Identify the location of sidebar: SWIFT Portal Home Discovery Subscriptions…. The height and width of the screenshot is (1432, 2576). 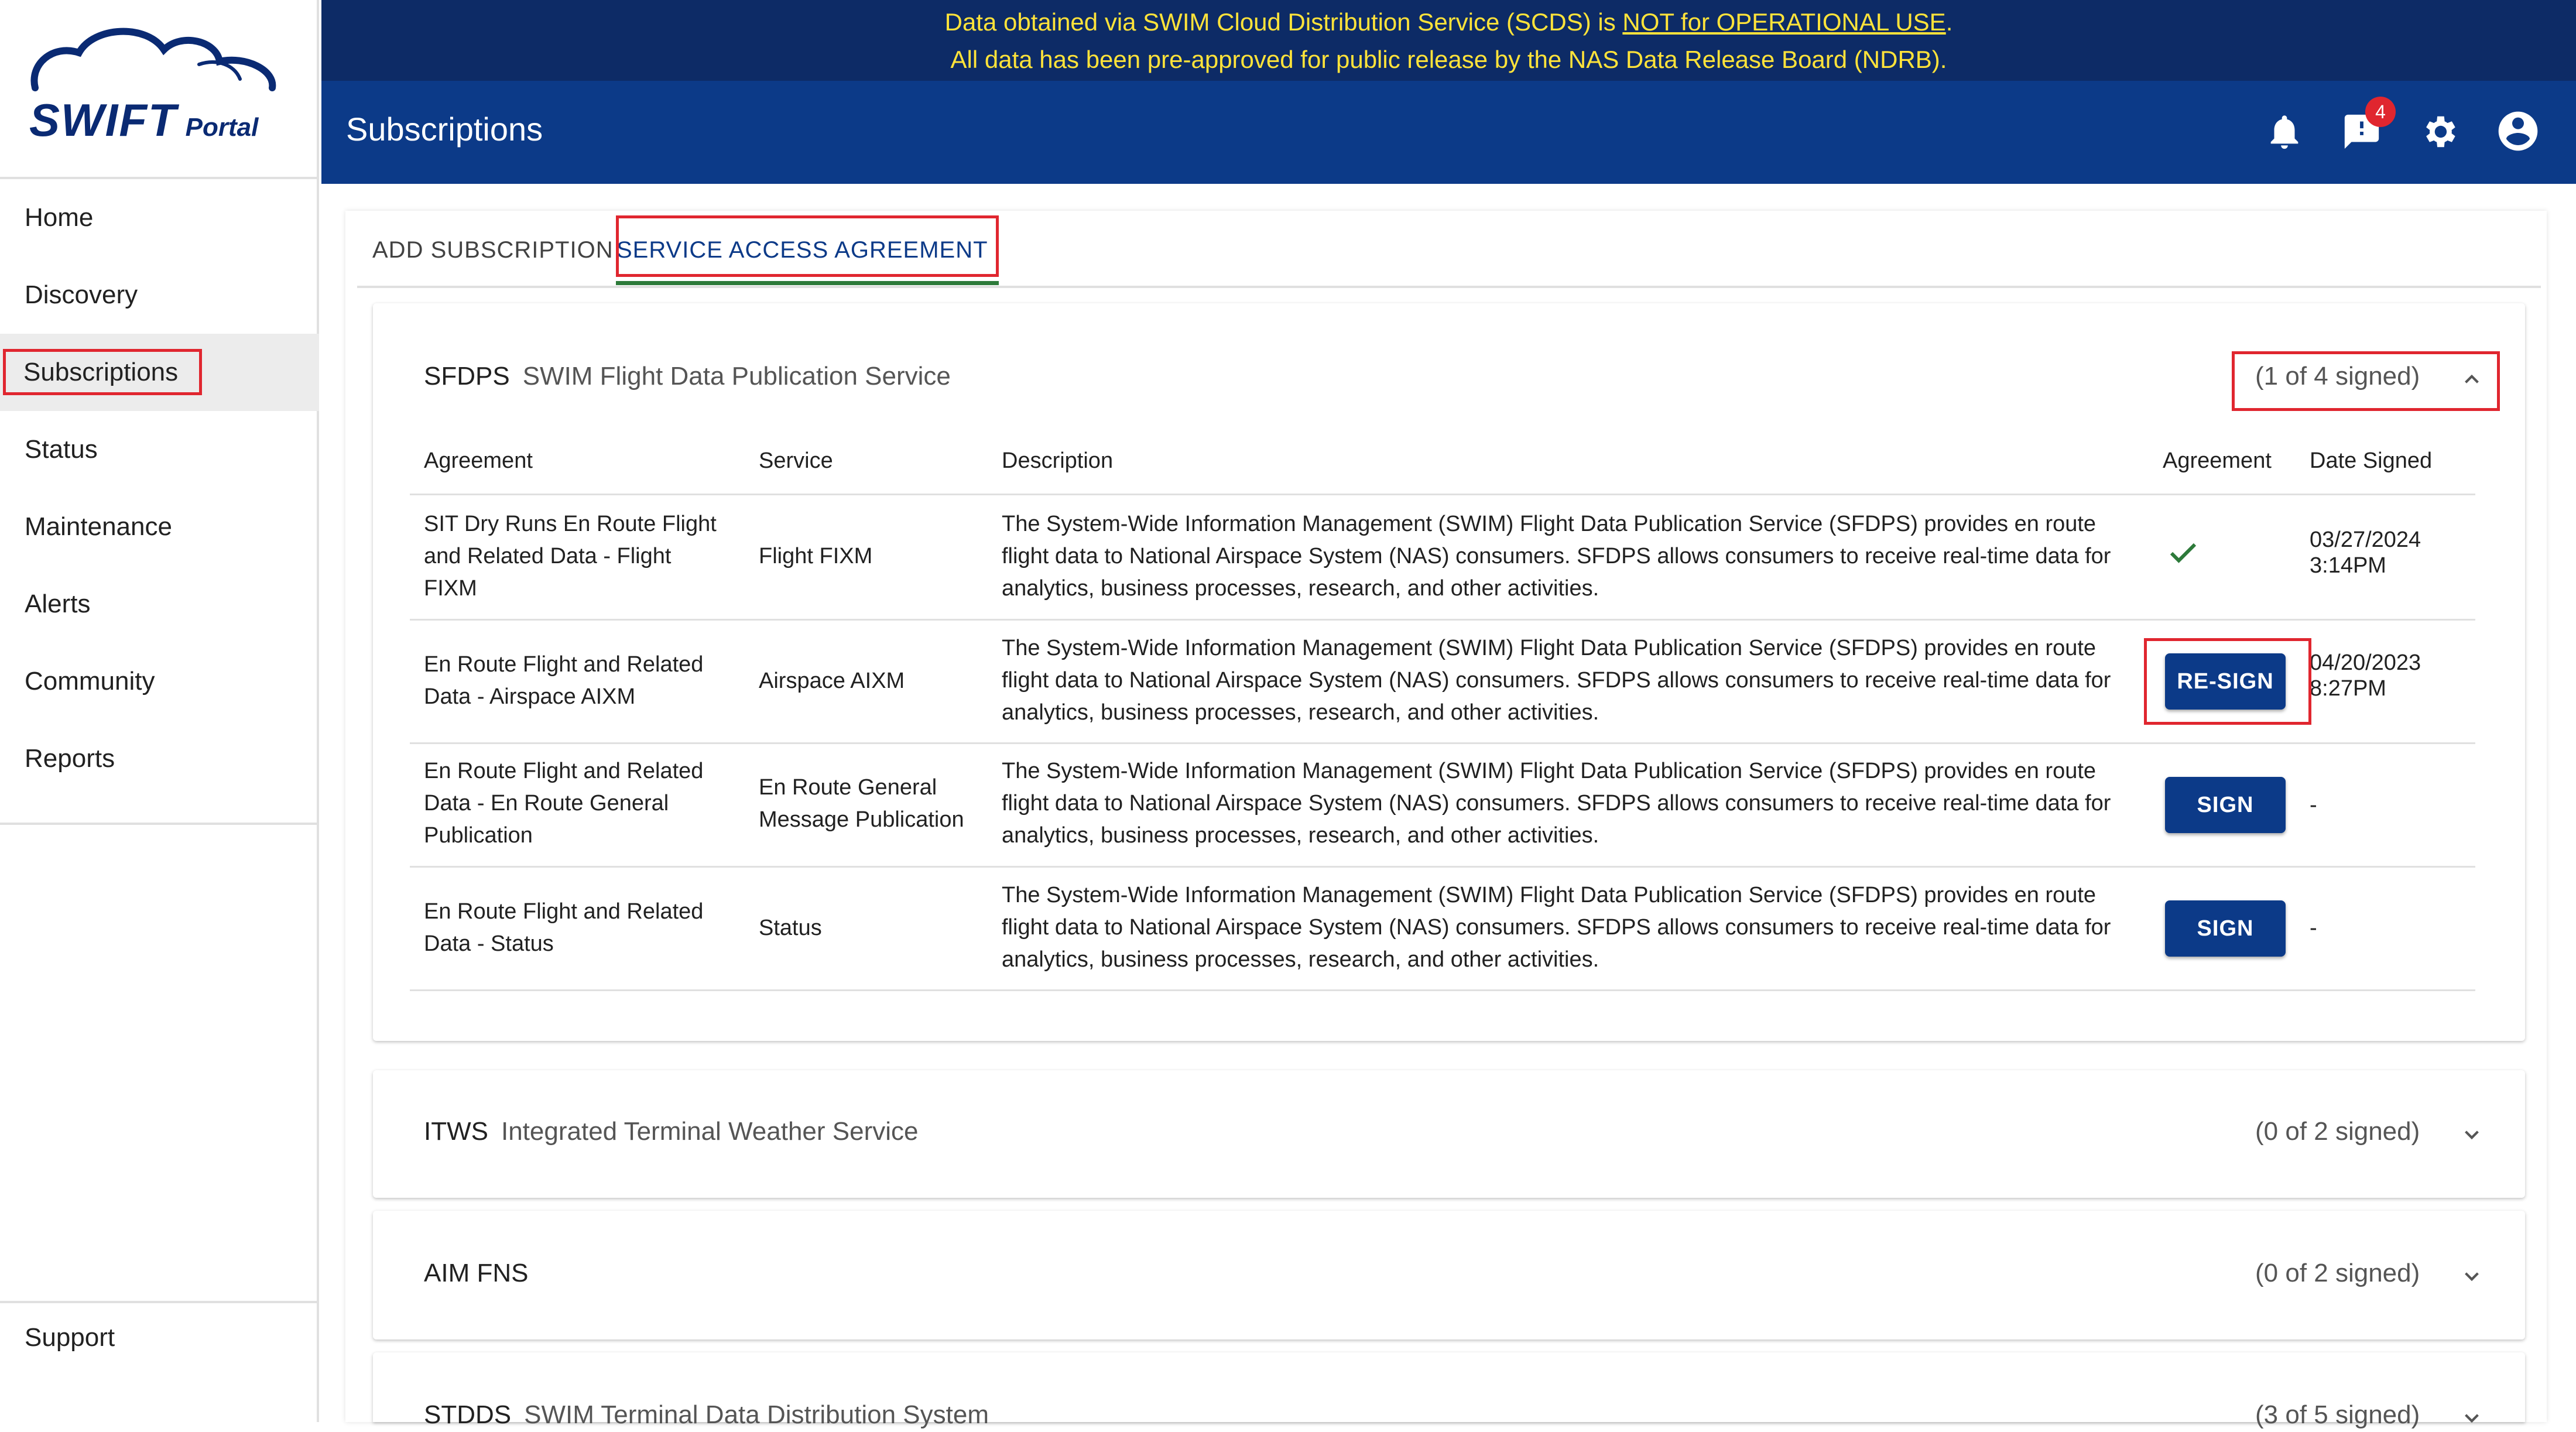
(159, 711).